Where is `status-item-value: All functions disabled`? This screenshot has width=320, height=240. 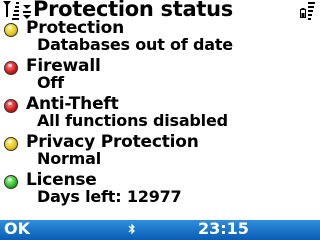
status-item-value: All functions disabled is located at coordinates (132, 120).